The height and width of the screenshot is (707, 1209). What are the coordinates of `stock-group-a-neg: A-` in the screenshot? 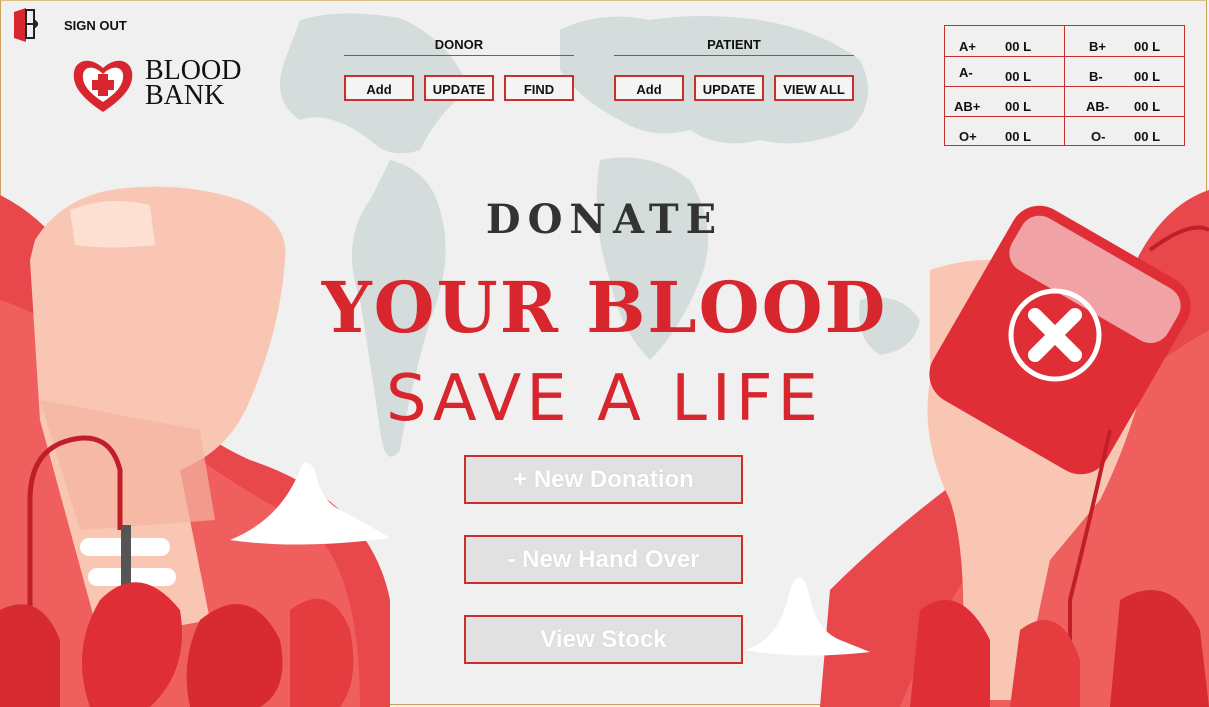 It's located at (966, 72).